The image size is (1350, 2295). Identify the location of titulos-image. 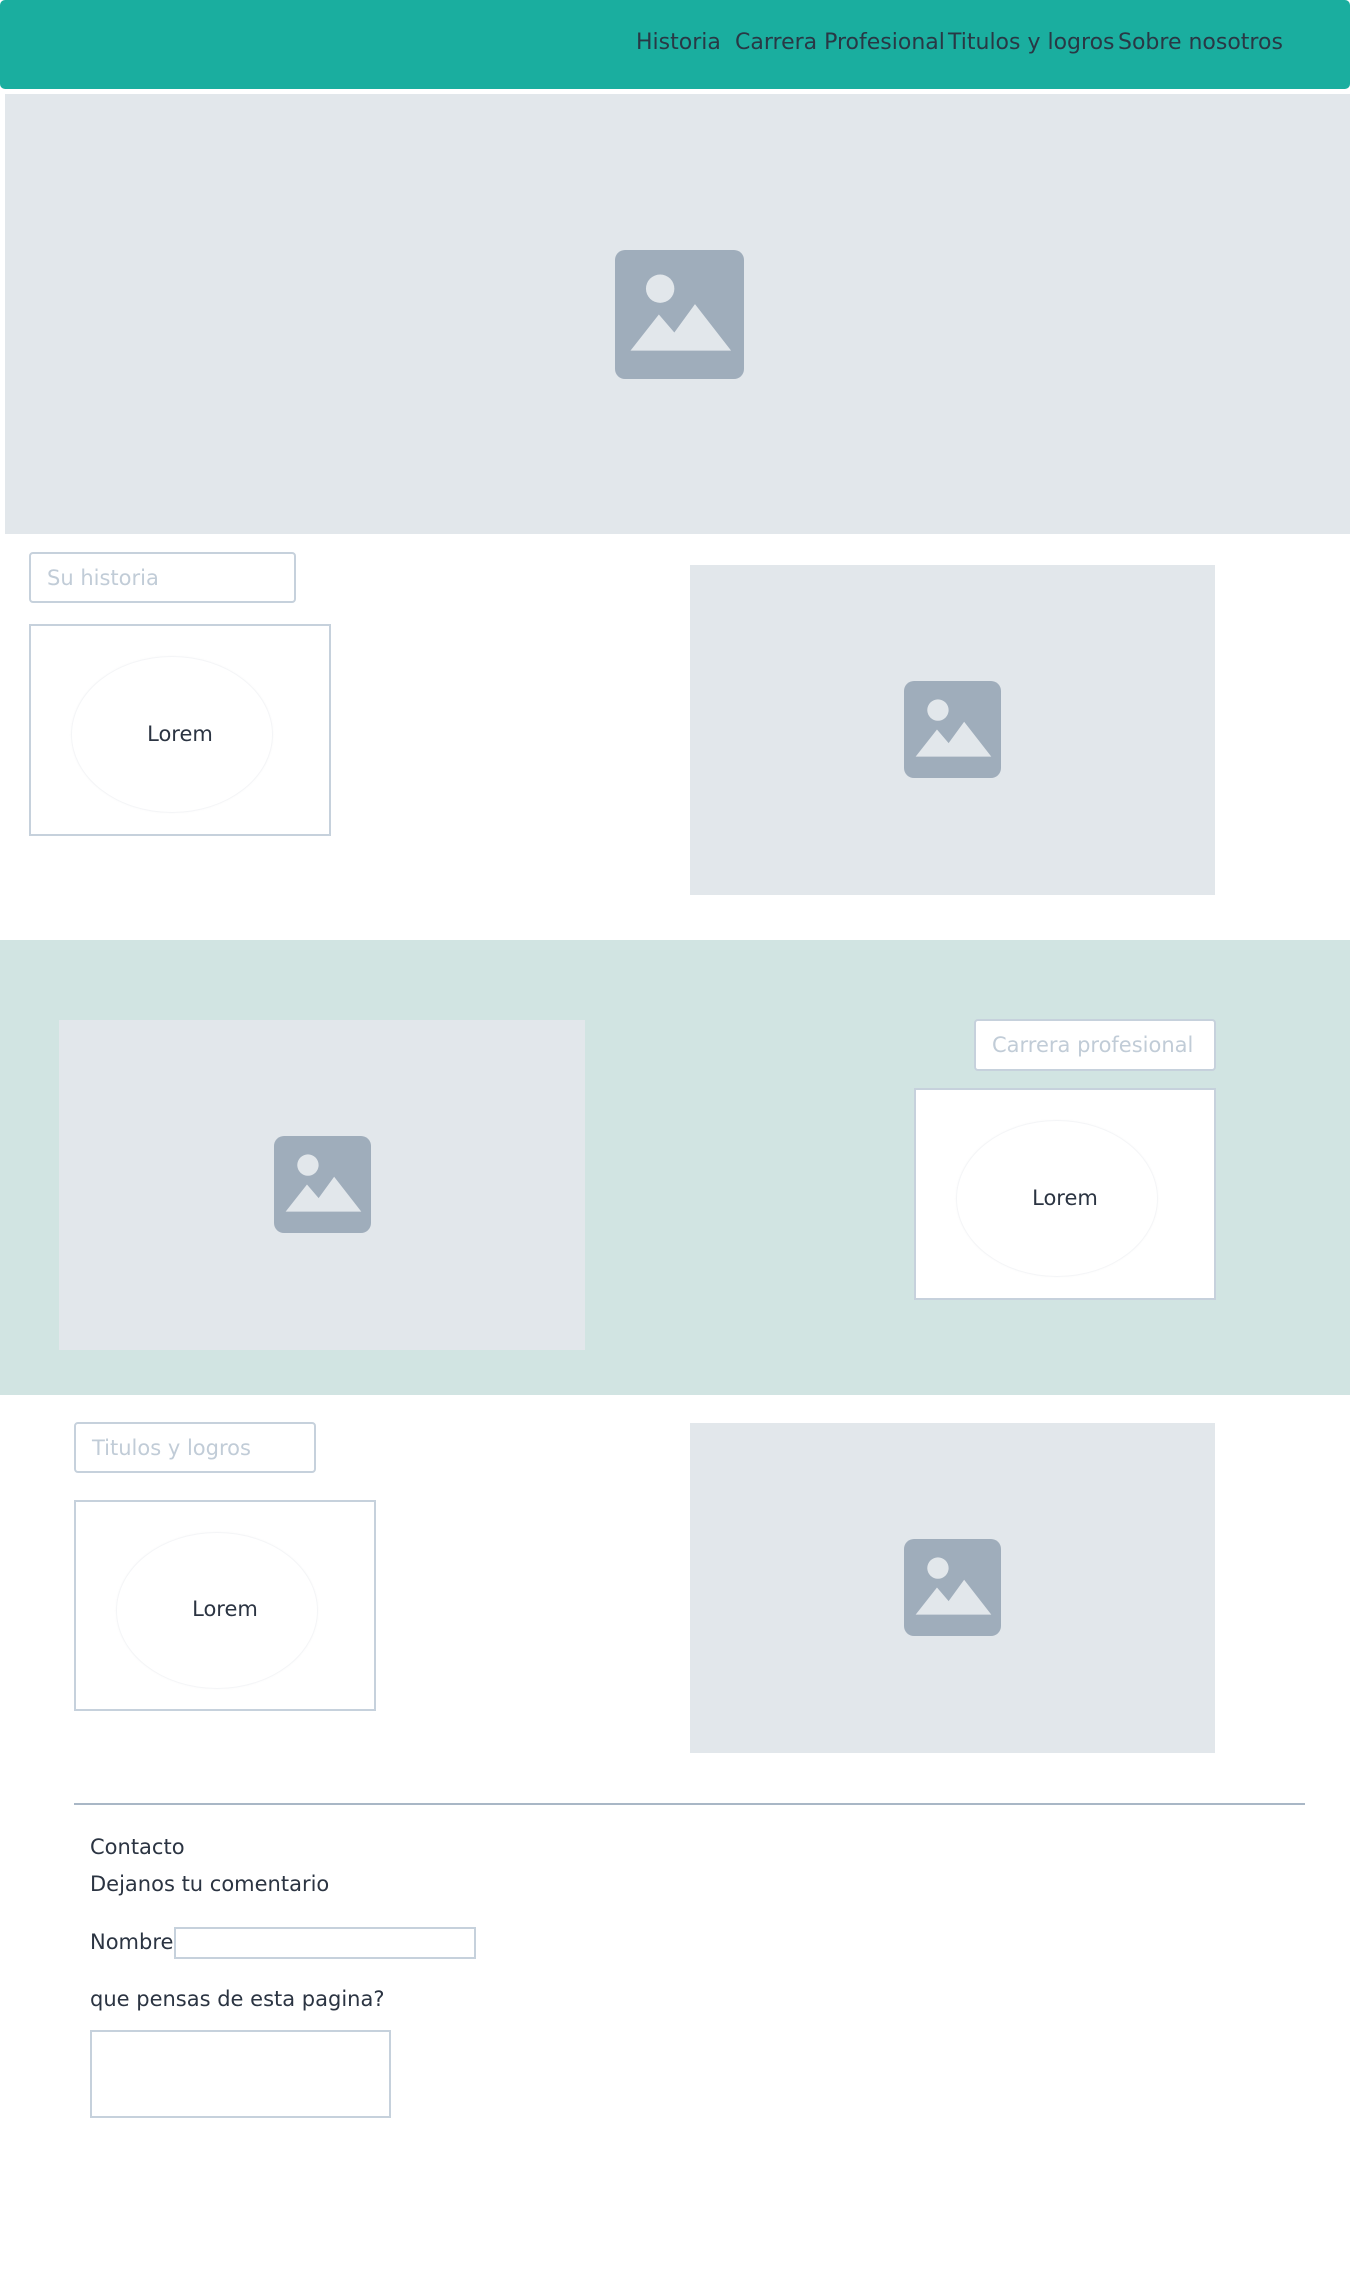
(952, 1588).